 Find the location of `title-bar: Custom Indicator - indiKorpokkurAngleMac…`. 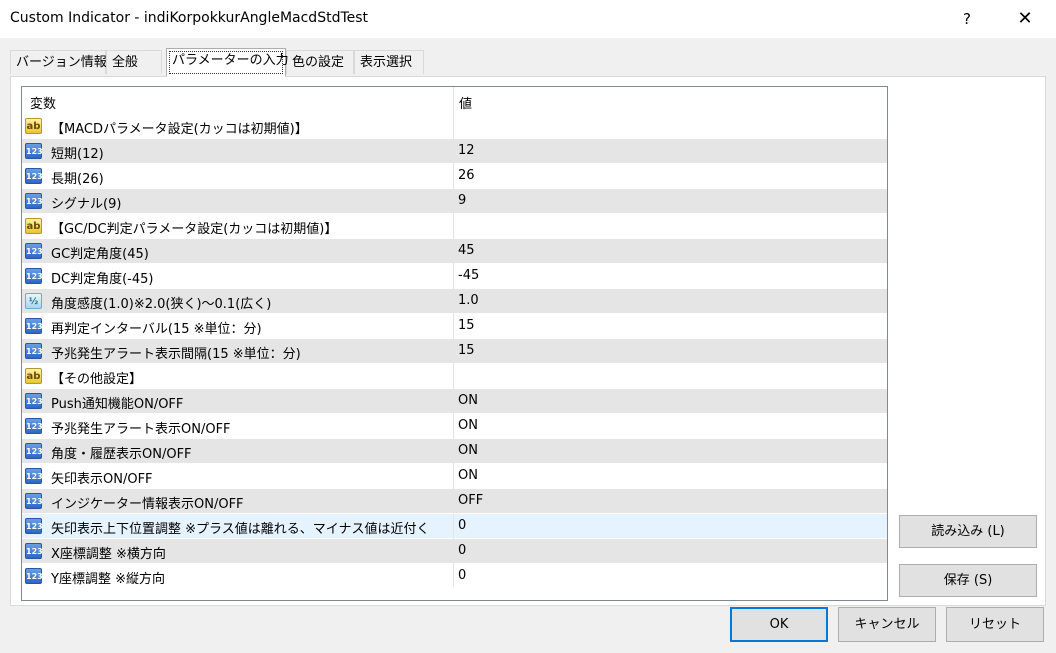

title-bar: Custom Indicator - indiKorpokkurAngleMac… is located at coordinates (528, 19).